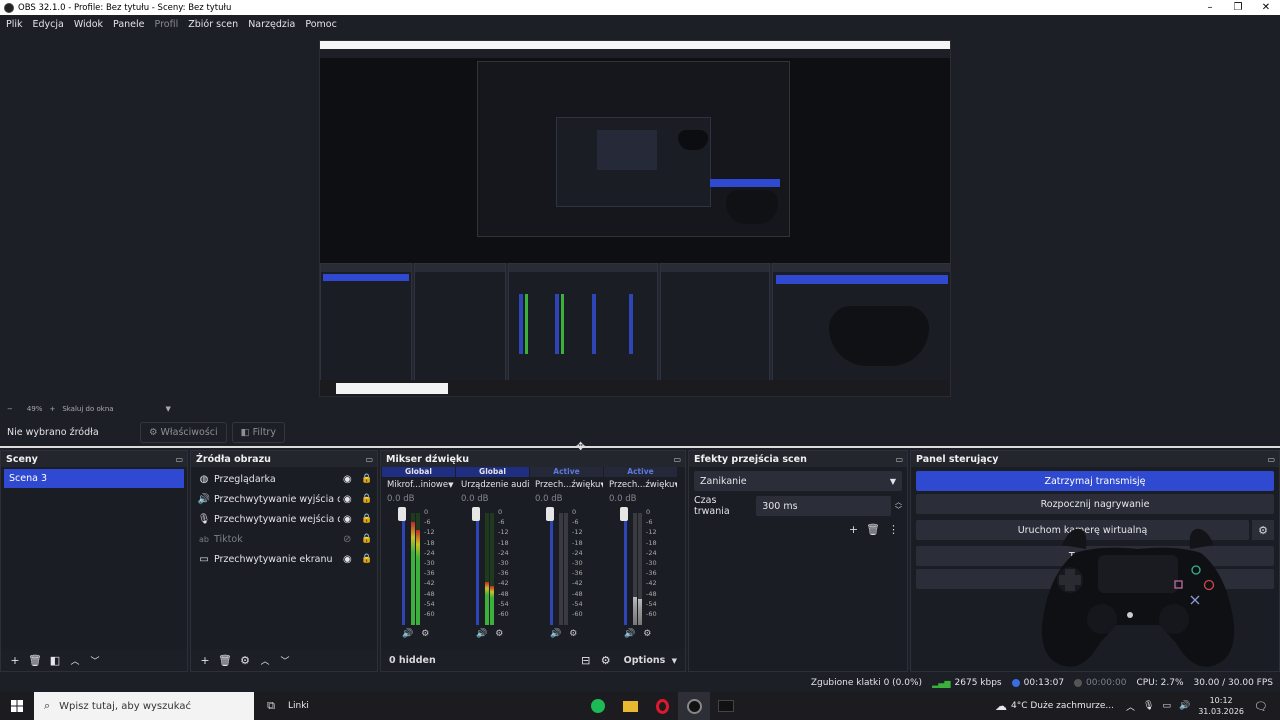 This screenshot has height=720, width=1280. I want to click on notifications-icon: 🗨, so click(1261, 706).